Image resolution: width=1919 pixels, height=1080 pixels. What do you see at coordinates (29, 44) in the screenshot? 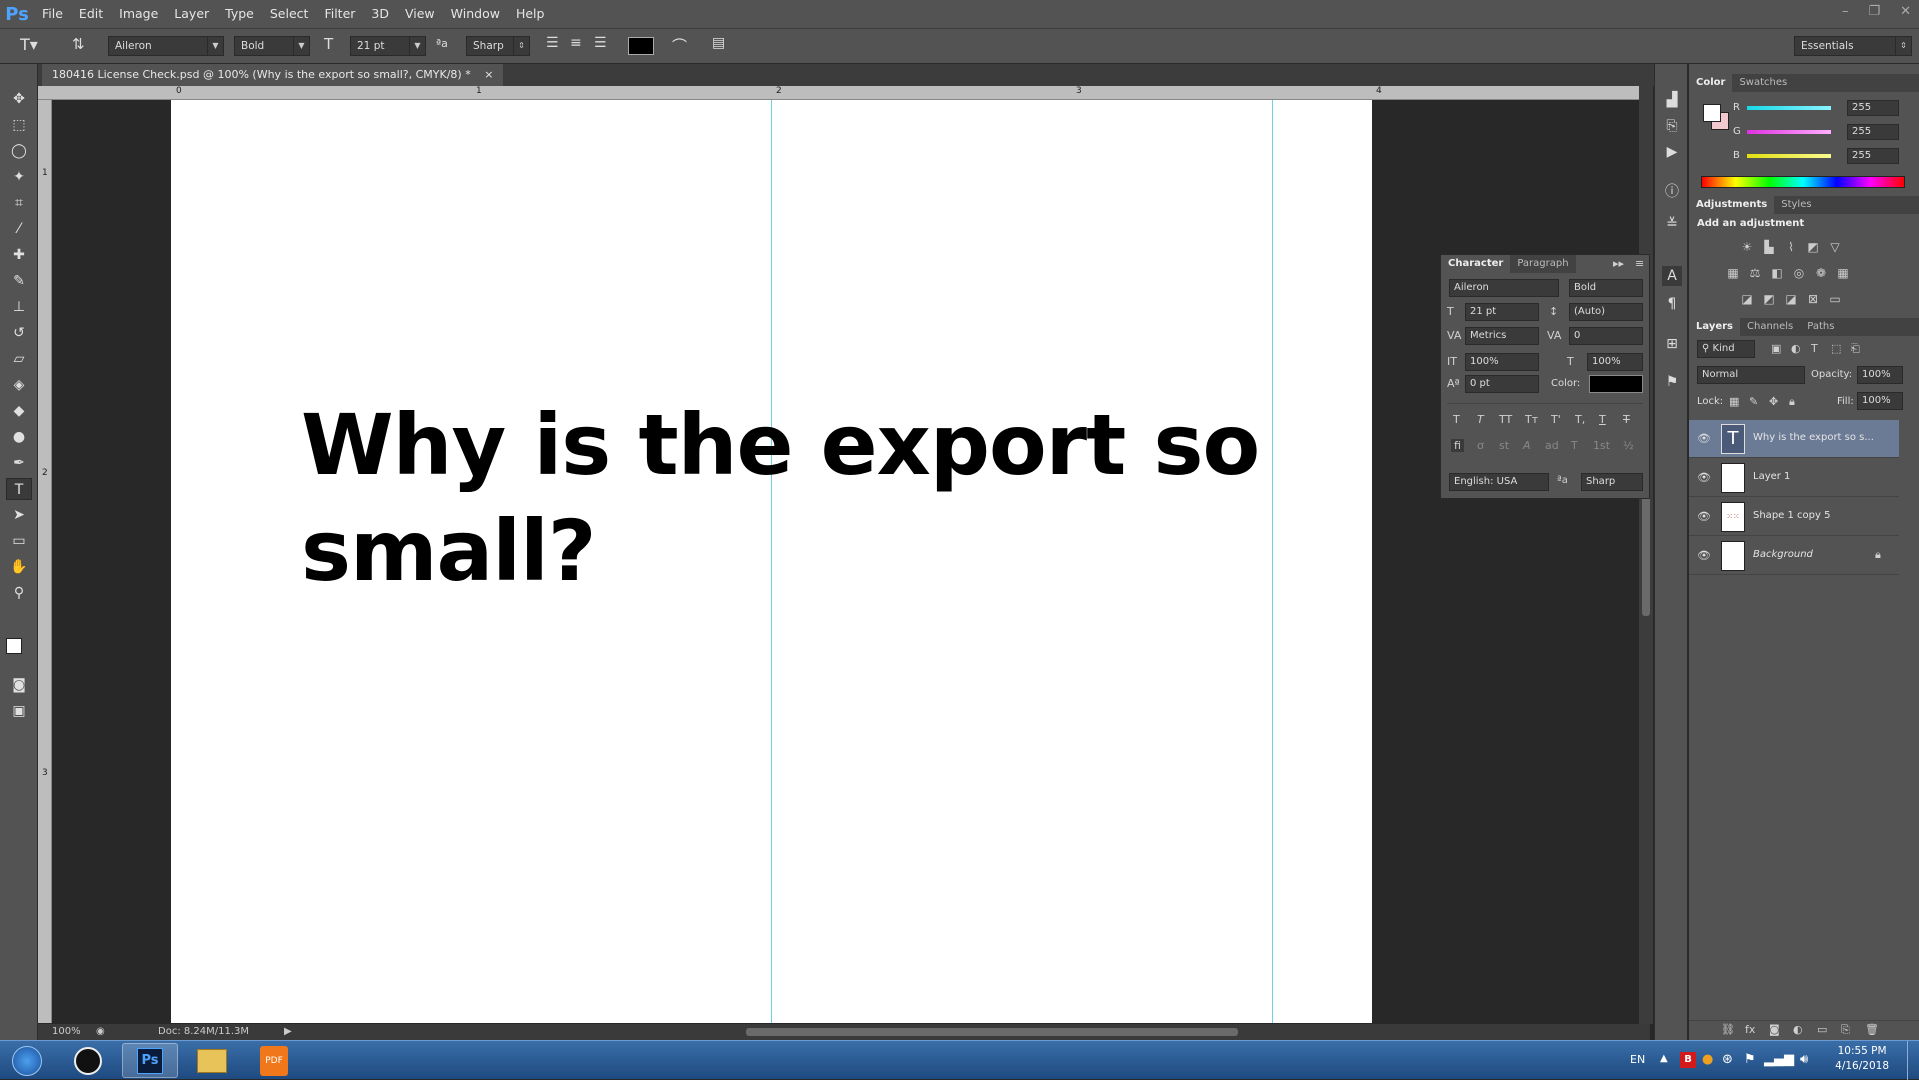
I see `type-tool-preset-icon: T▾` at bounding box center [29, 44].